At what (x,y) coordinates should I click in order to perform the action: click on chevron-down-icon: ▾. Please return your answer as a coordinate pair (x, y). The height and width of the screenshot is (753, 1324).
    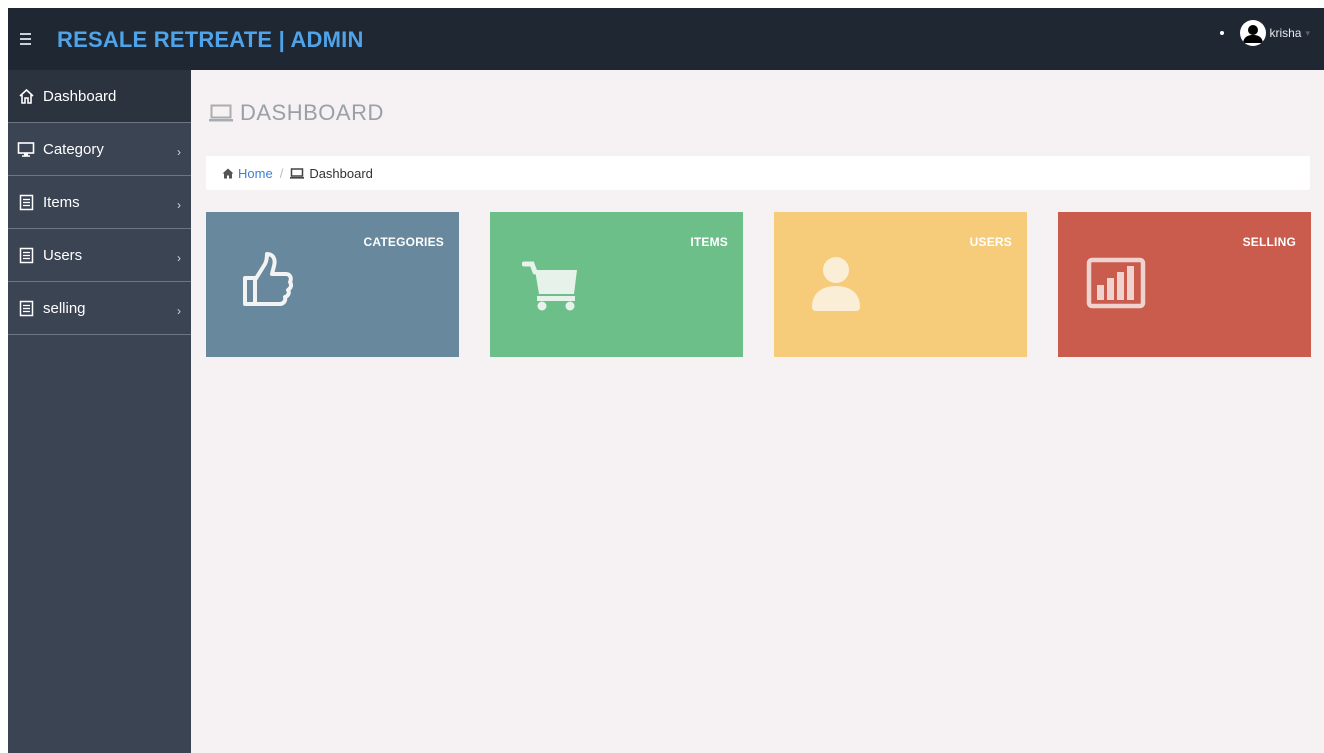
    Looking at the image, I should click on (1307, 33).